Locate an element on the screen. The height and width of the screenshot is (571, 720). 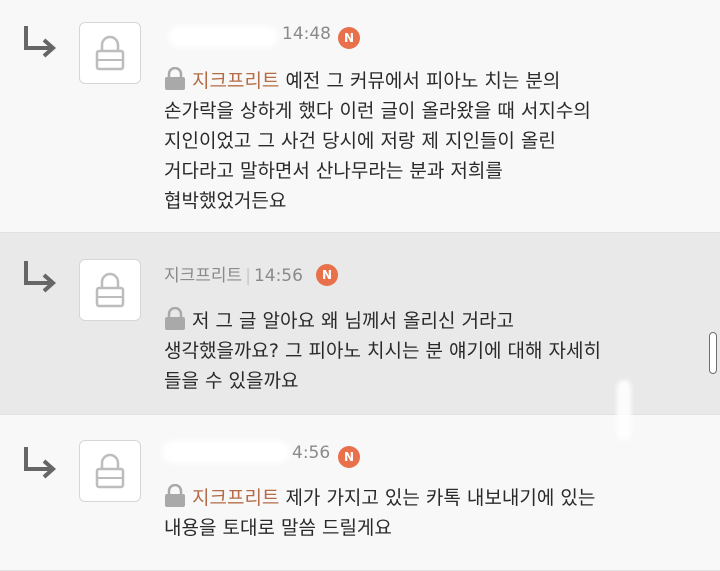
comment-line: 손가락을 상하게 했다 이런 글이 올라왔을 때 서지수의 is located at coordinates (377, 111).